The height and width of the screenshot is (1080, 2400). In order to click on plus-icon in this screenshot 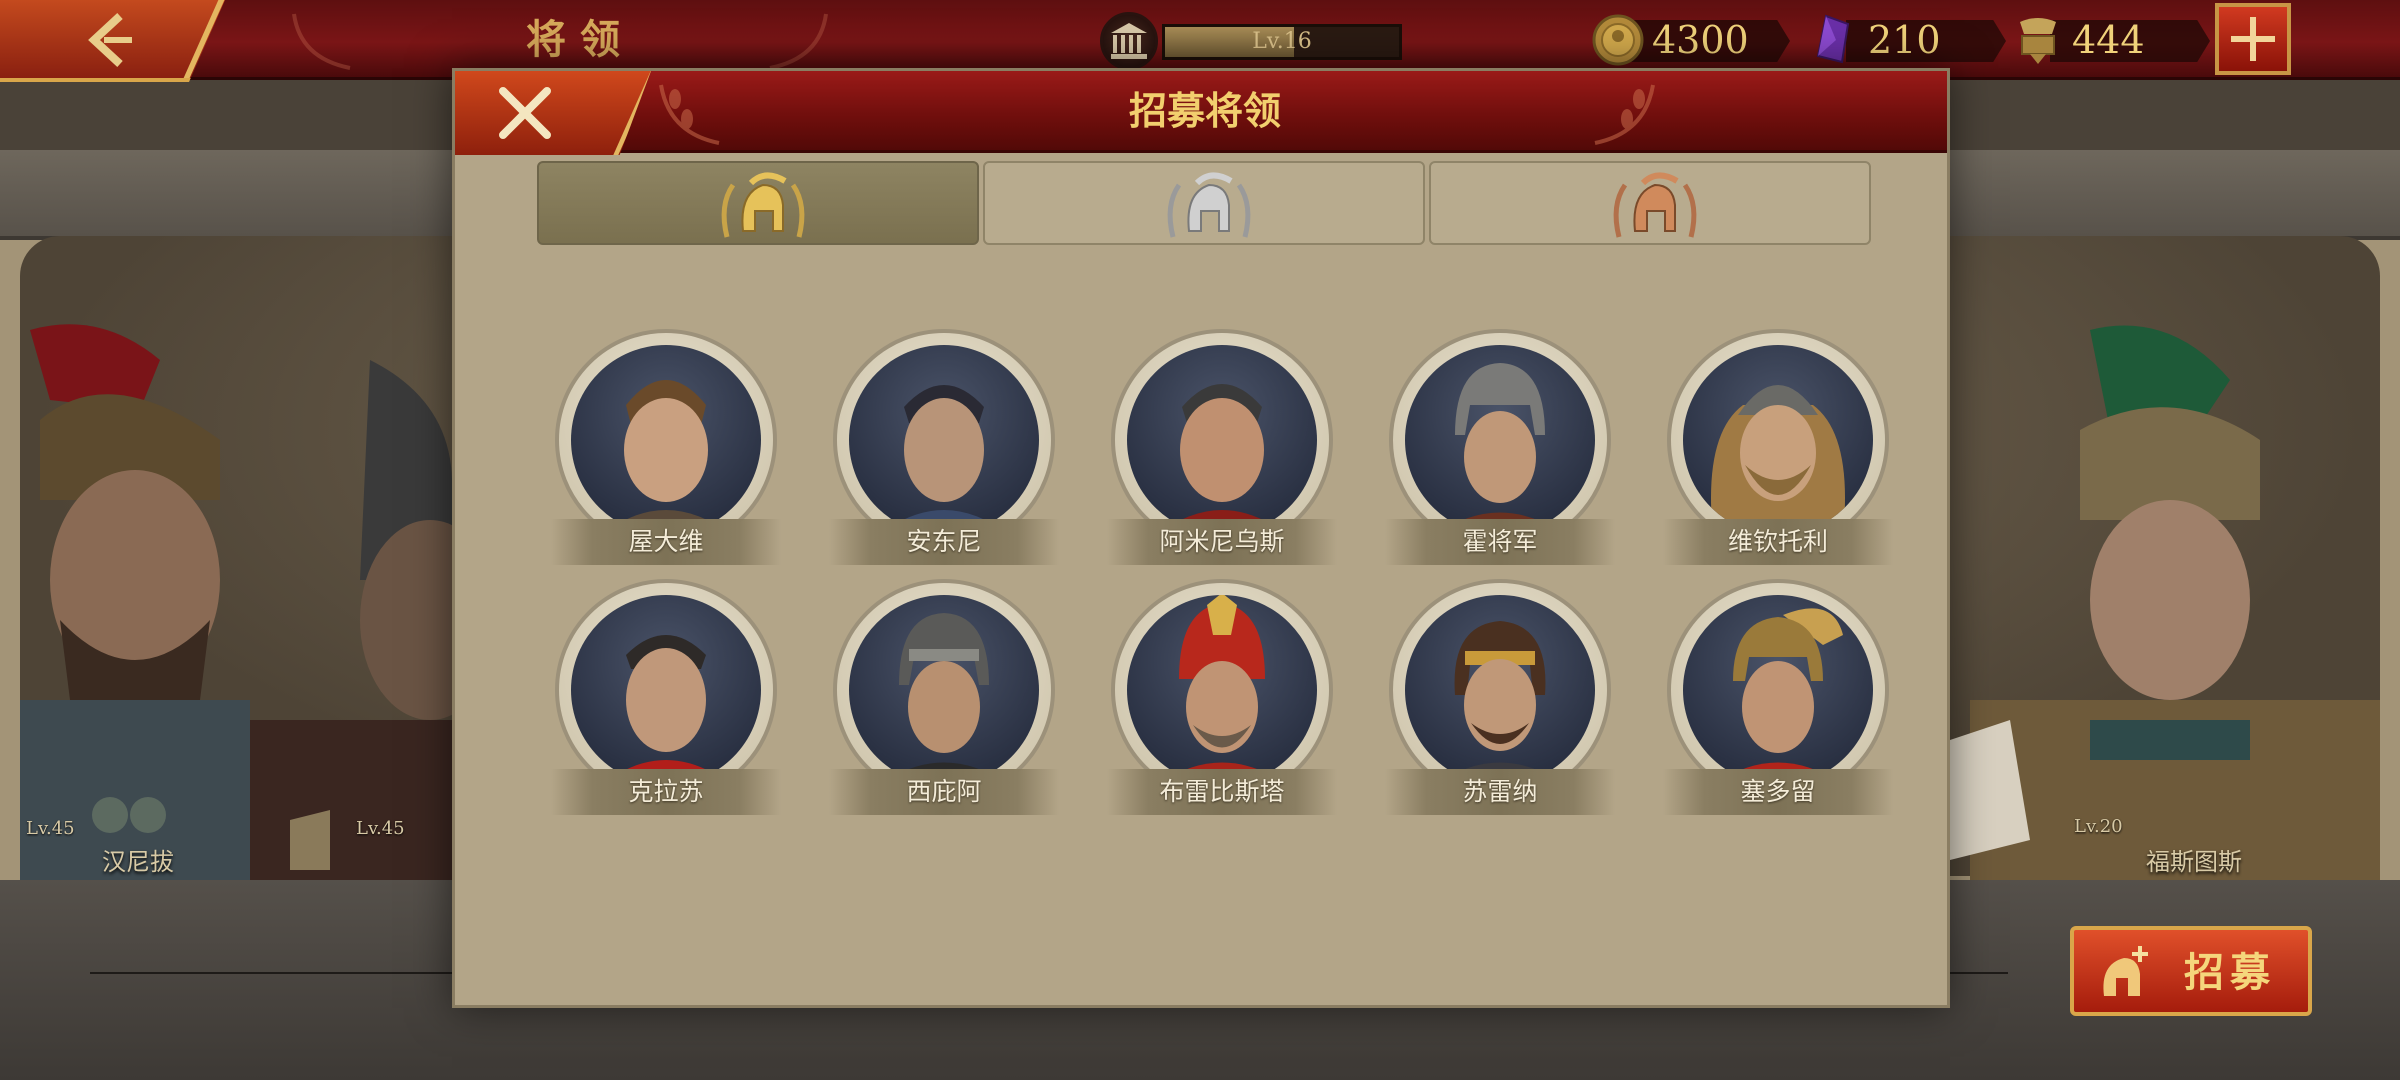, I will do `click(2253, 39)`.